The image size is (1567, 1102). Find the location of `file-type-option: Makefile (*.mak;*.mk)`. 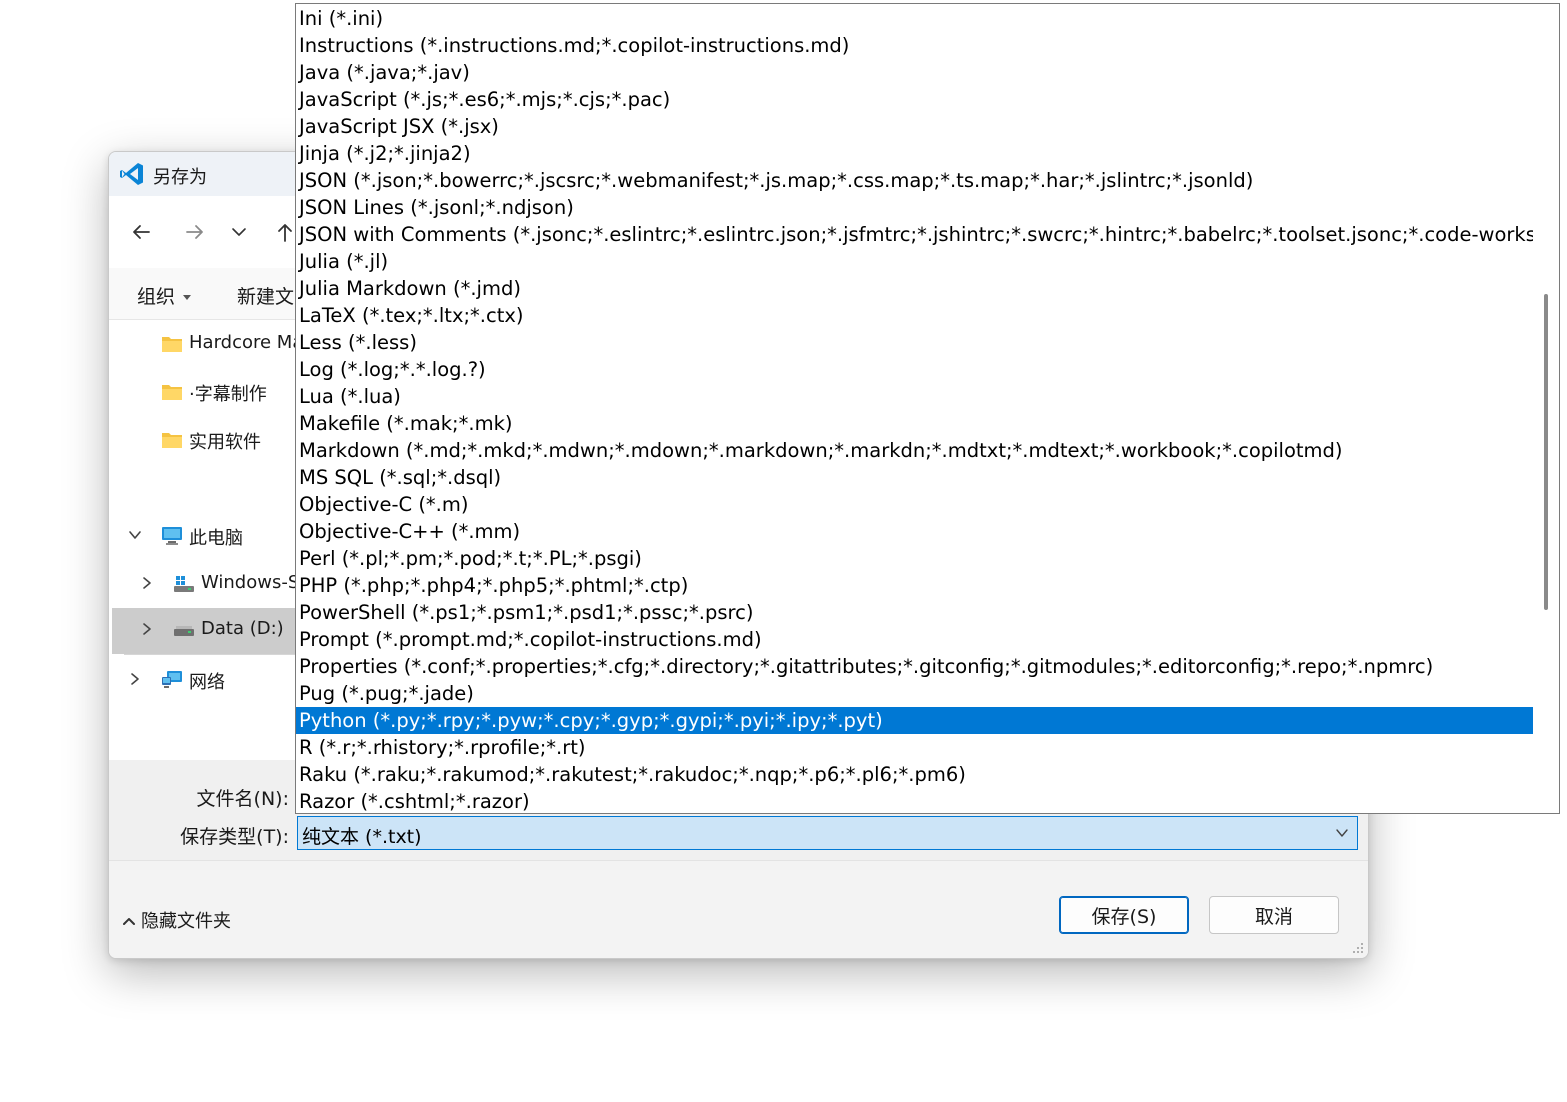

file-type-option: Makefile (*.mak;*.mk) is located at coordinates (914, 423).